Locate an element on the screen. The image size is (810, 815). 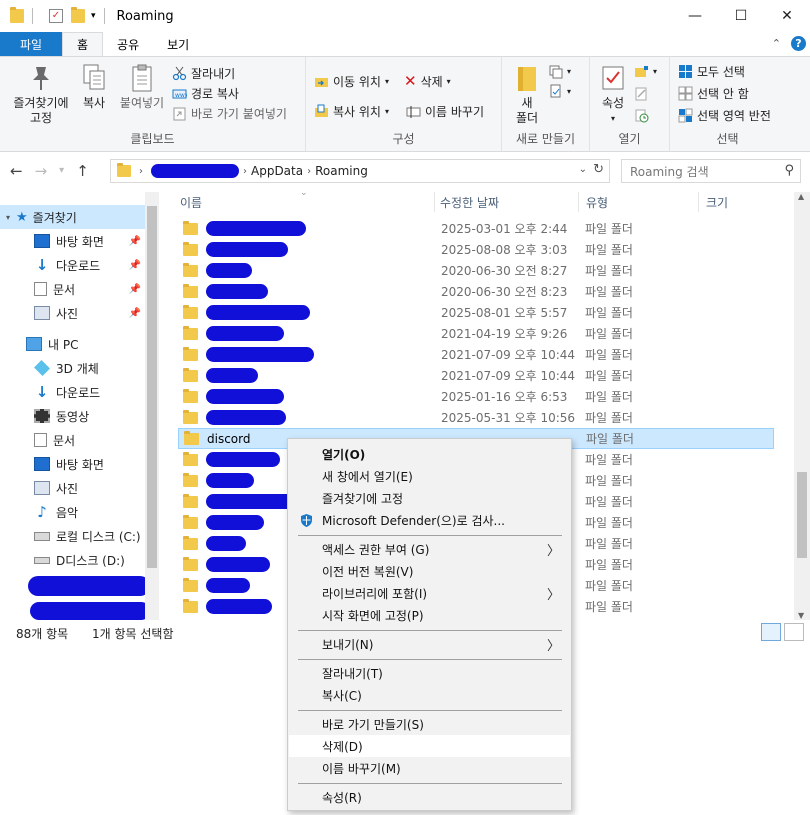
table-row: 2025-08-08 오후 3:03 파일 폴더 is located at coordinates (476, 249).